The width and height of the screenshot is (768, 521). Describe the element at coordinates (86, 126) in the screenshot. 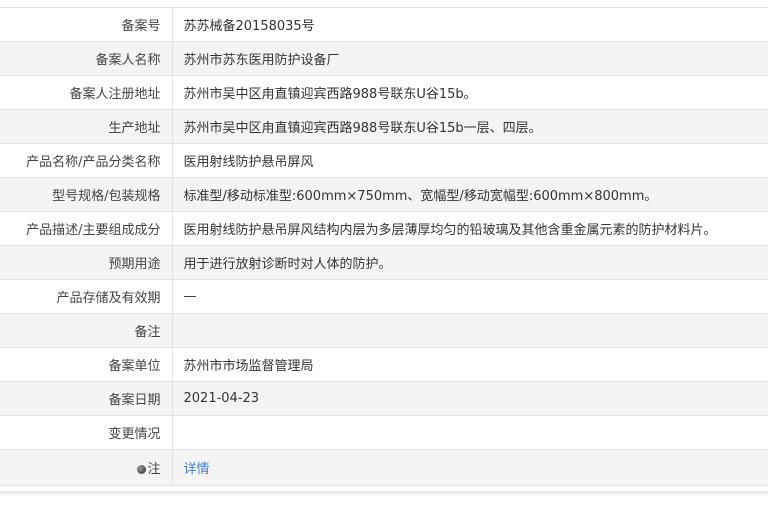

I see `row-label: 生产地址` at that location.